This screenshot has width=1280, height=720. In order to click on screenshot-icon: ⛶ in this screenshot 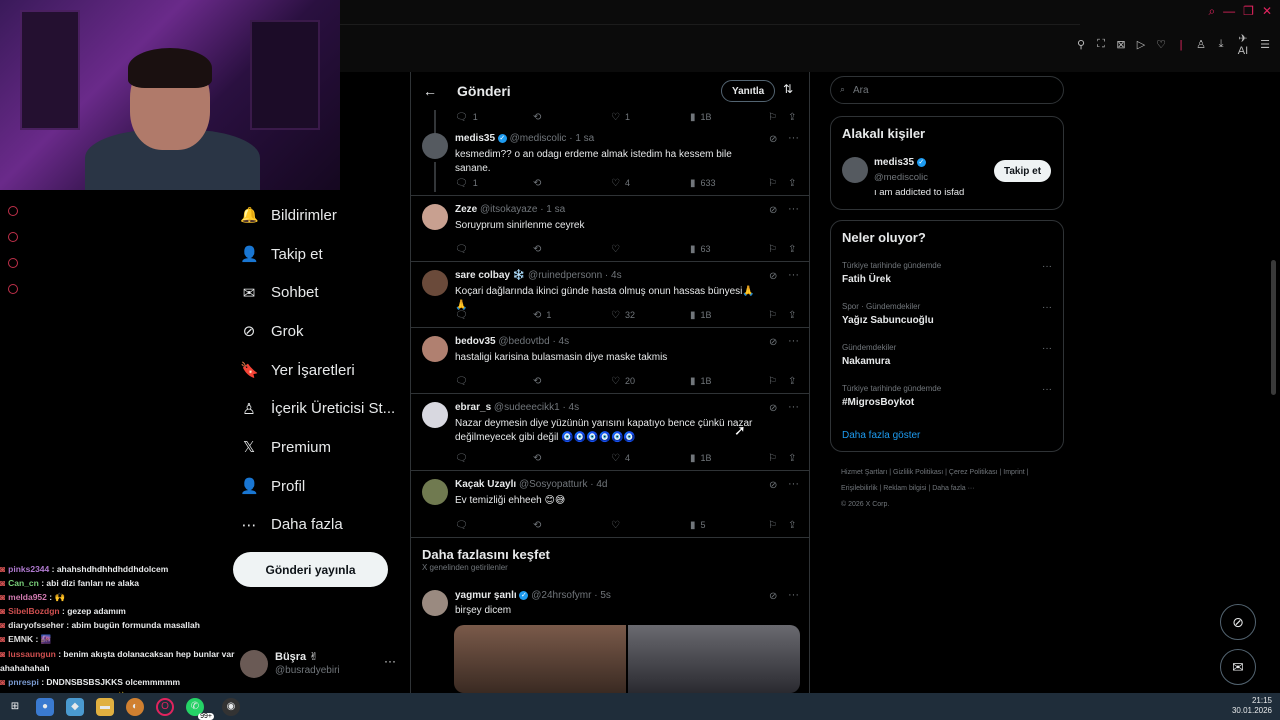, I will do `click(1101, 44)`.